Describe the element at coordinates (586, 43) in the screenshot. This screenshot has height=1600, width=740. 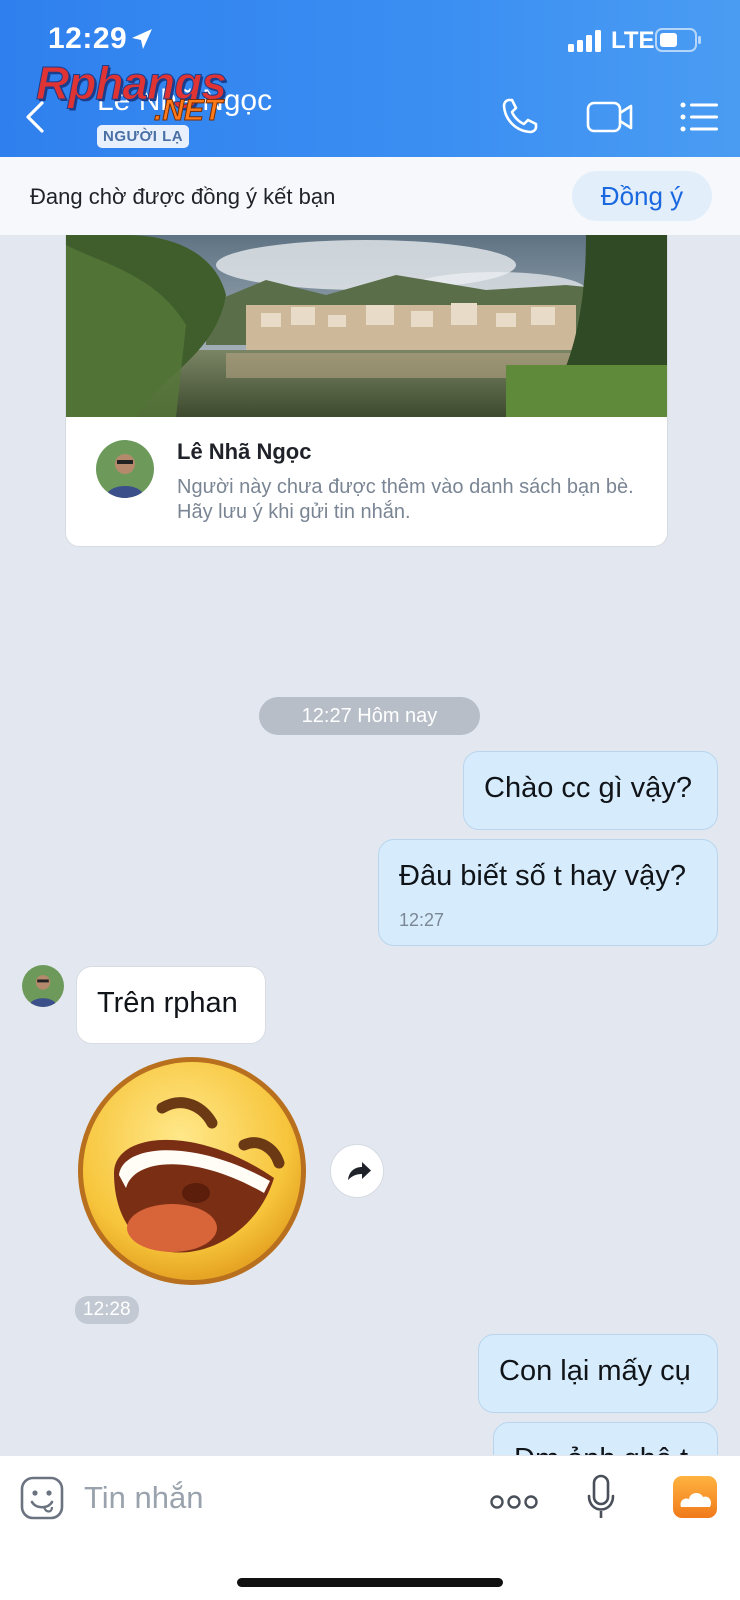
I see `signal-icon` at that location.